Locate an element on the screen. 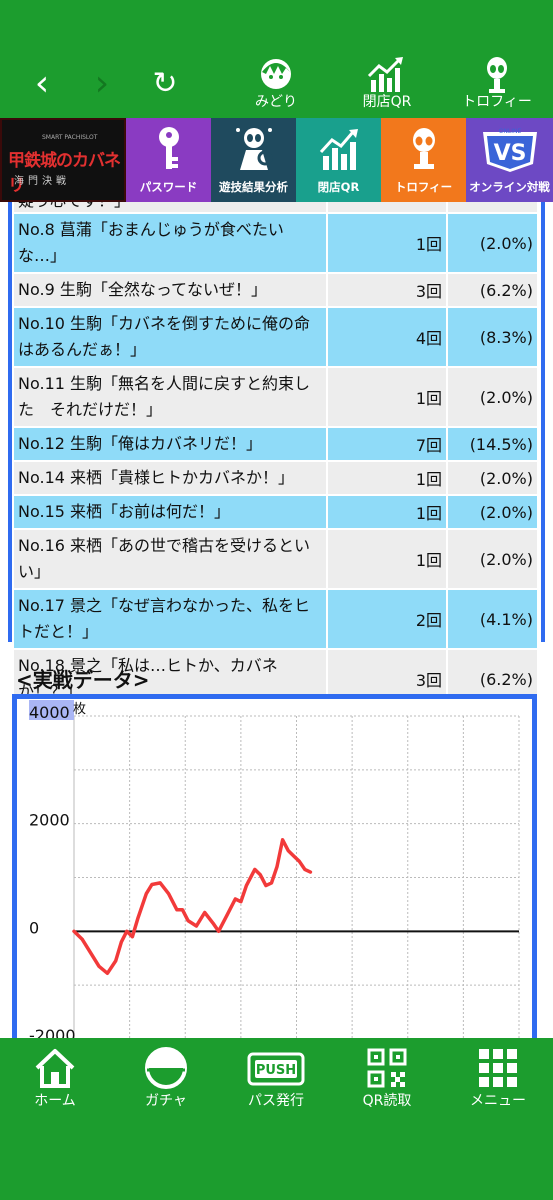 This screenshot has width=553, height=1200. section-title: <実戦データ> is located at coordinates (83, 680).